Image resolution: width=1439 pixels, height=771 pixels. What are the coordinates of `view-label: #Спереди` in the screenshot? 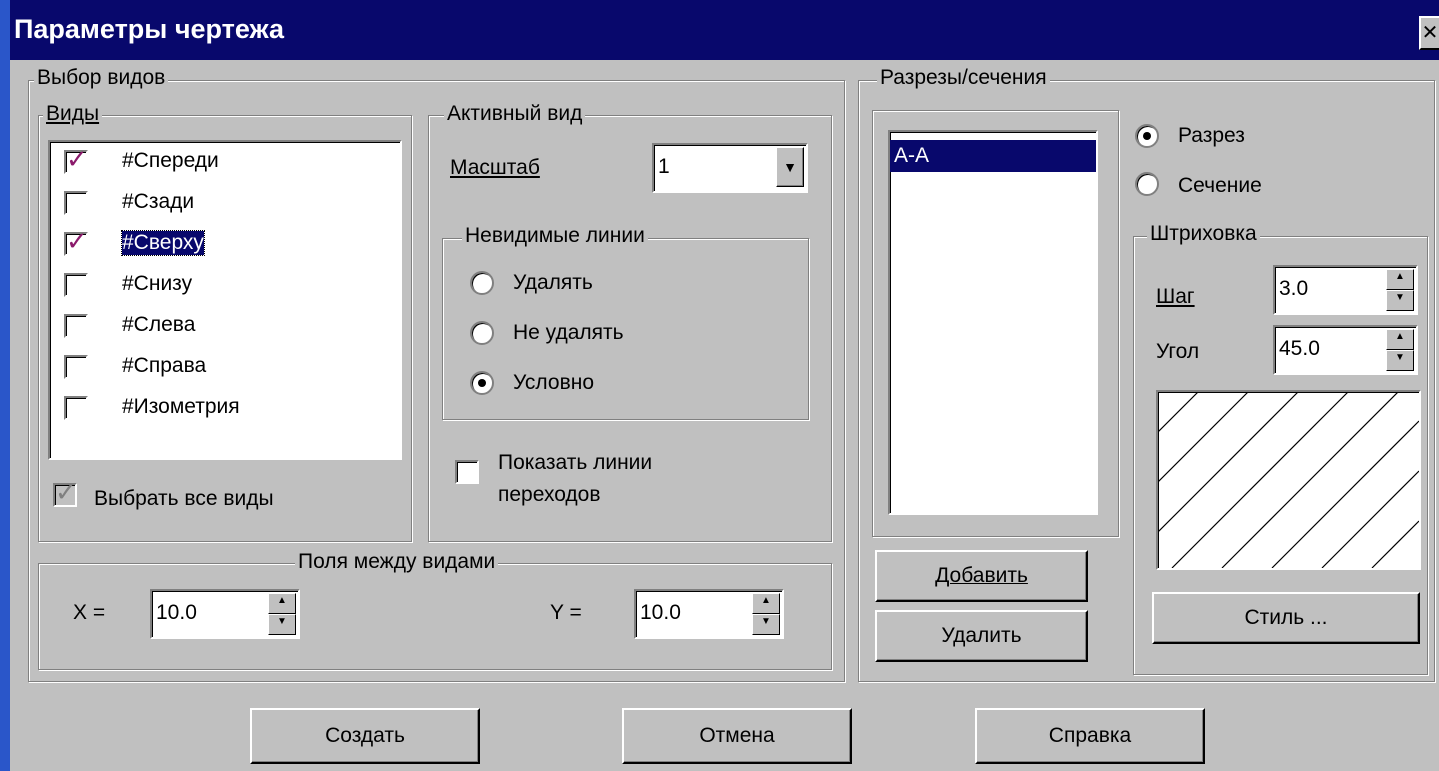 It's located at (170, 161).